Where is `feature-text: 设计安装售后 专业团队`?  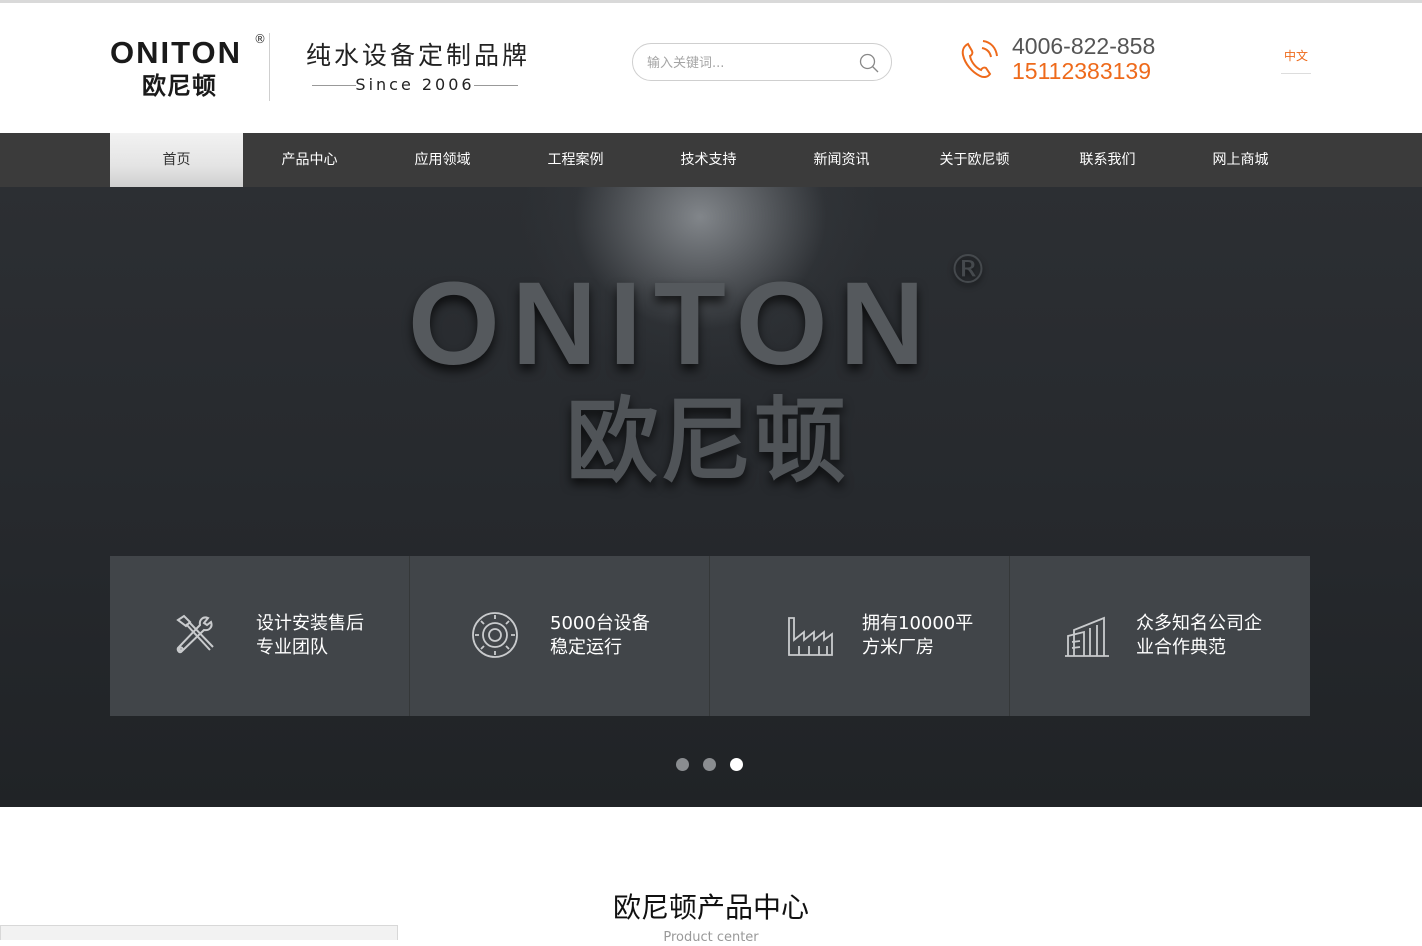
feature-text: 设计安装售后 专业团队 is located at coordinates (310, 636).